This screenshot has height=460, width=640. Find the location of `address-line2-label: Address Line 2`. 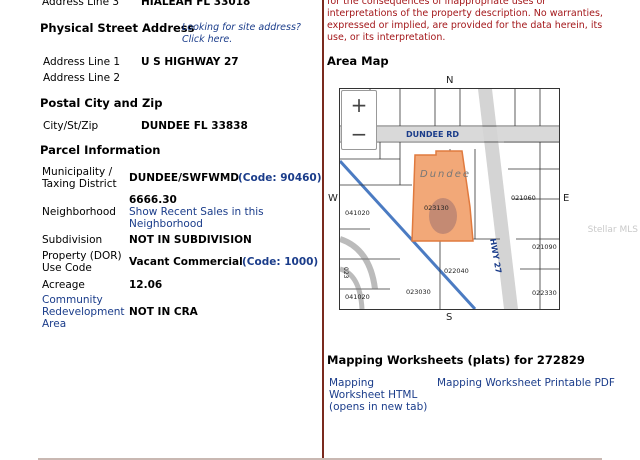

address-line2-label: Address Line 2 is located at coordinates (82, 78).